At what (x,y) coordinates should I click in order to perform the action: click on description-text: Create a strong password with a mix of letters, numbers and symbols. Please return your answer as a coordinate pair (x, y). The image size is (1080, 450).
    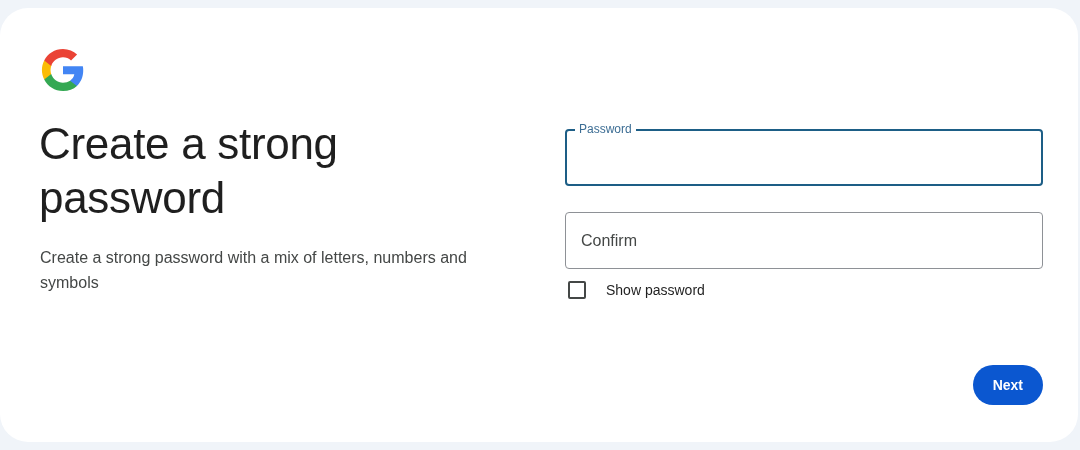
    Looking at the image, I should click on (254, 270).